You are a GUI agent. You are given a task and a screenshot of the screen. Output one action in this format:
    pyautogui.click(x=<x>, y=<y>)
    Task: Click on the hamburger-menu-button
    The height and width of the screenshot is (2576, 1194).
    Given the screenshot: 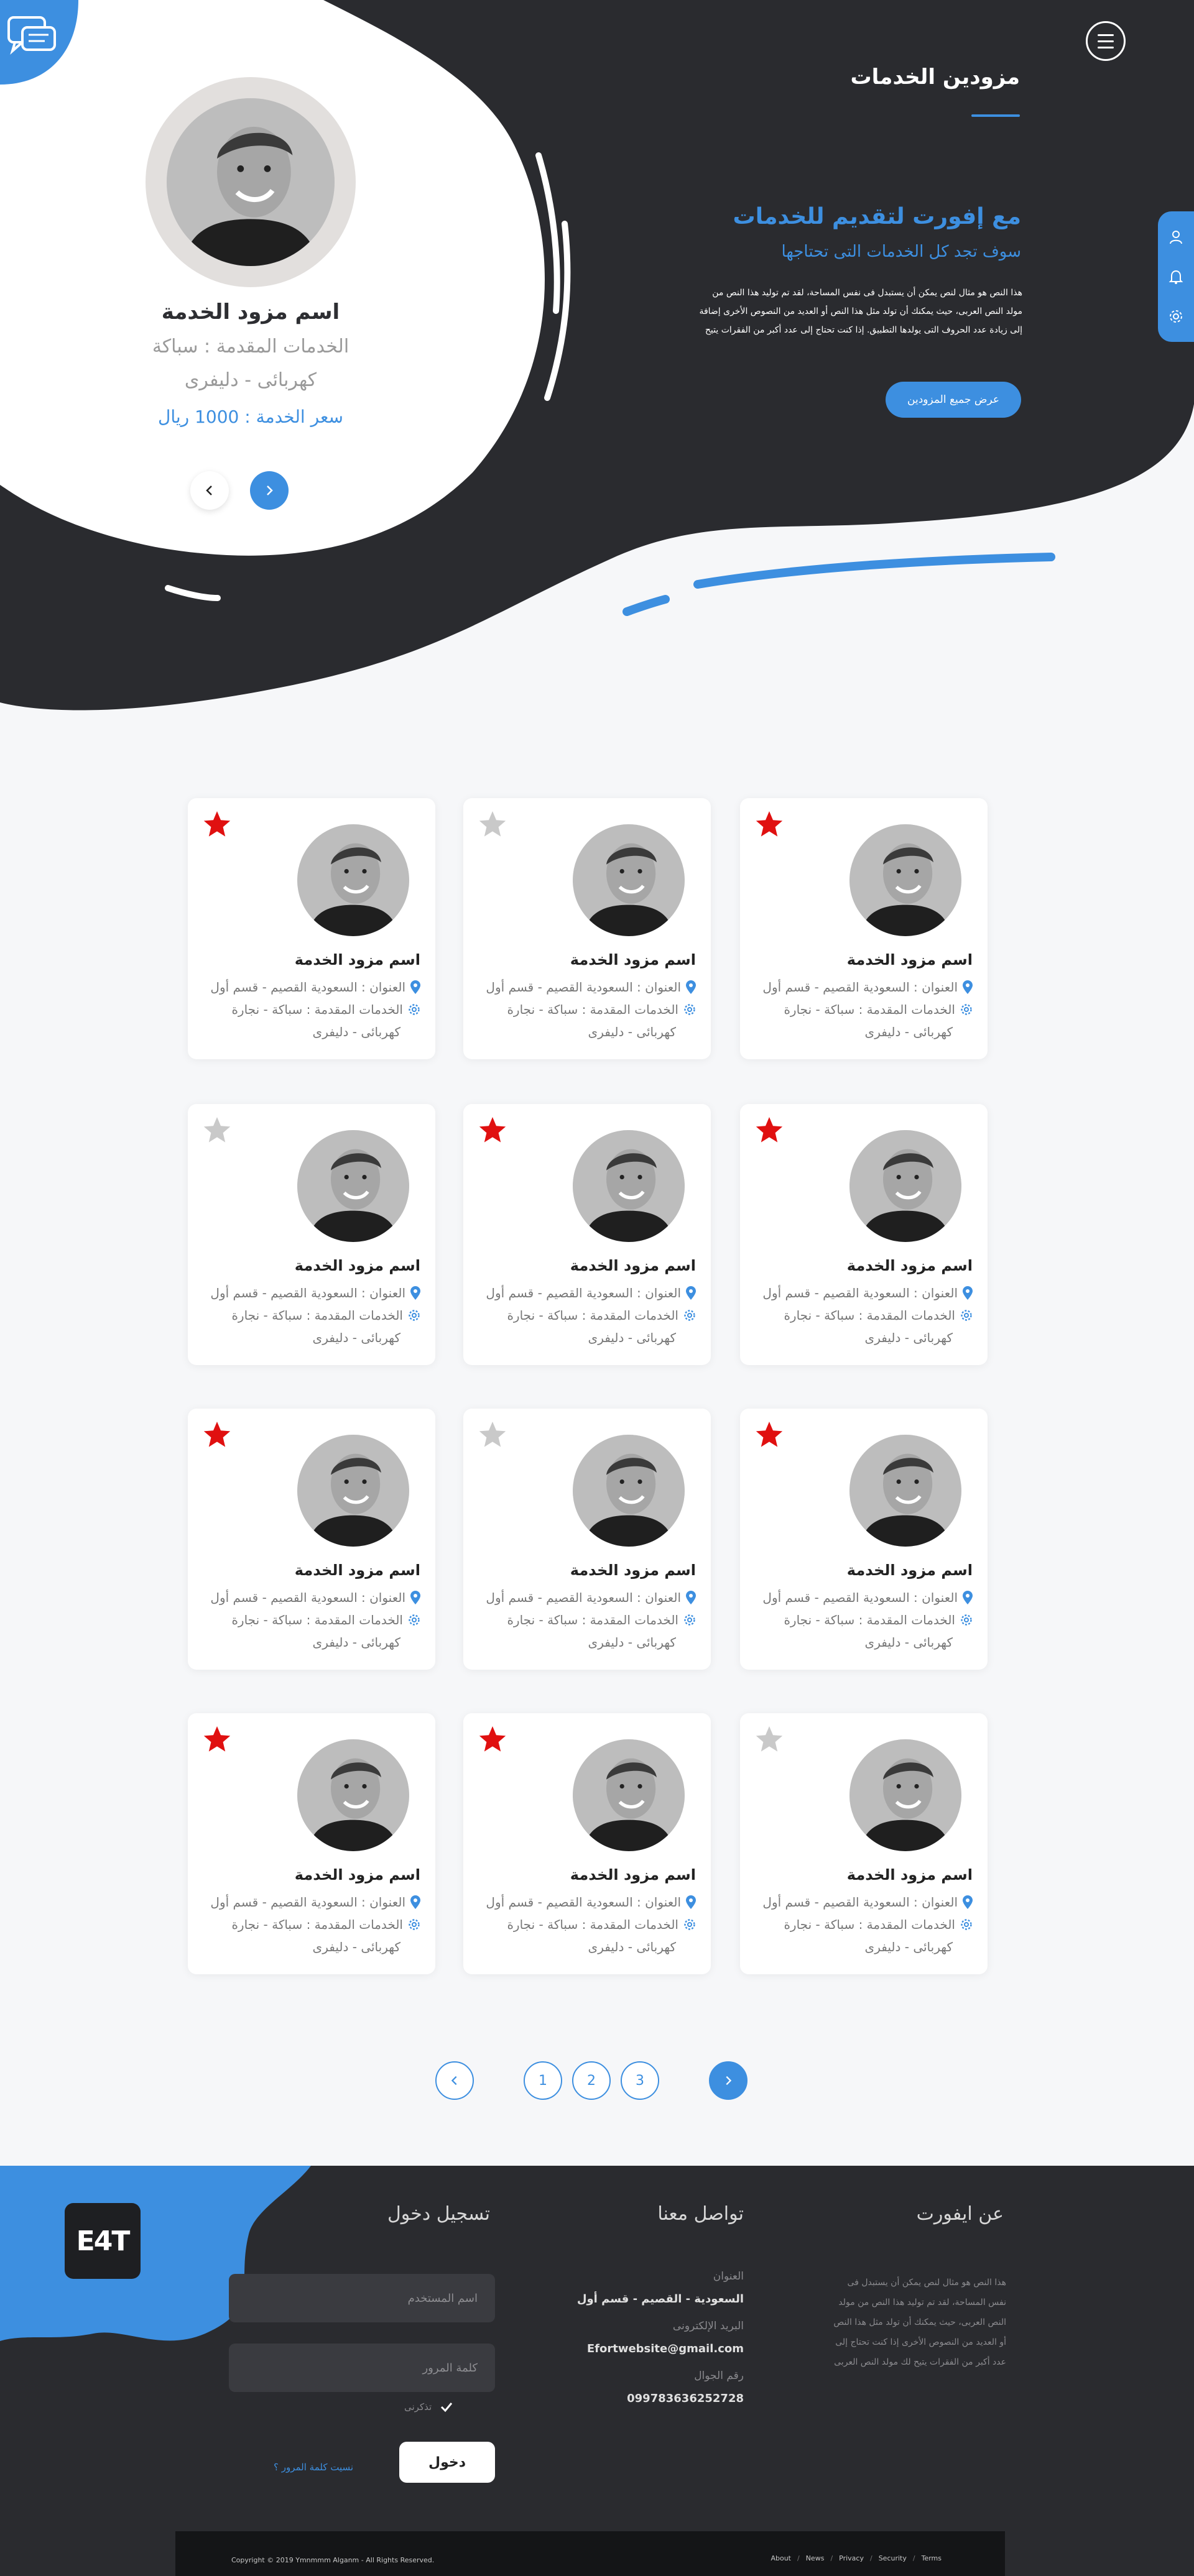 What is the action you would take?
    pyautogui.click(x=1106, y=41)
    